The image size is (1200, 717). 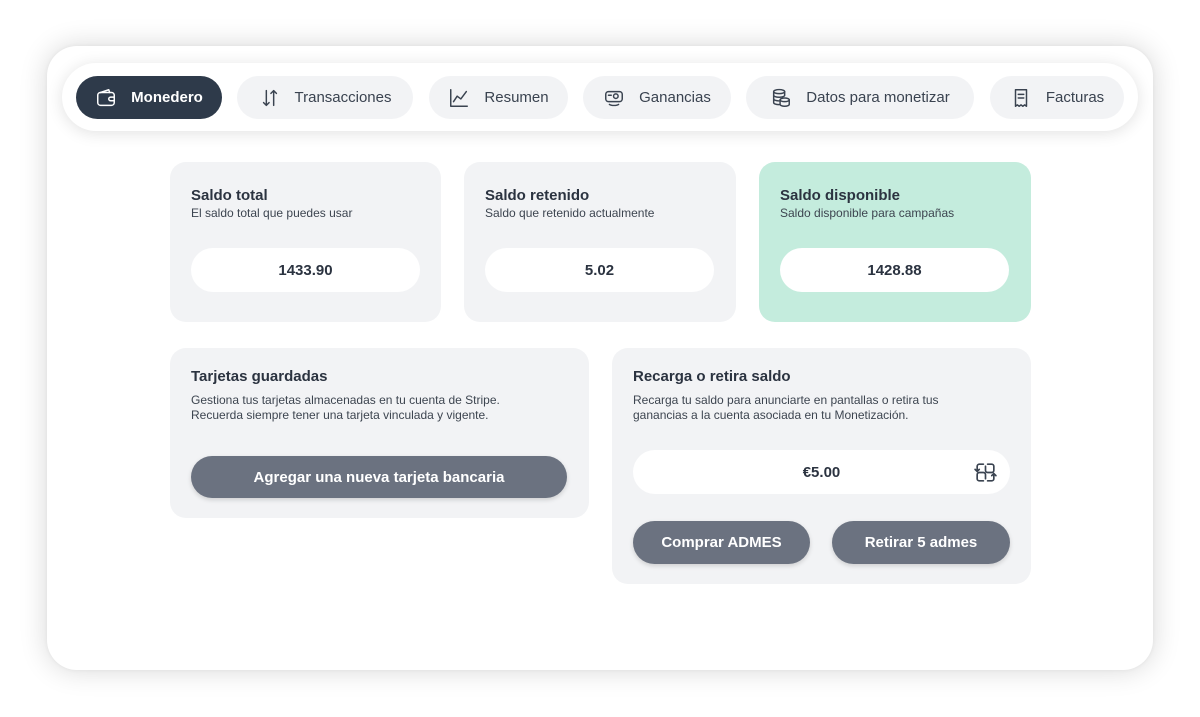 What do you see at coordinates (516, 97) in the screenshot?
I see `tab-label: Resumen` at bounding box center [516, 97].